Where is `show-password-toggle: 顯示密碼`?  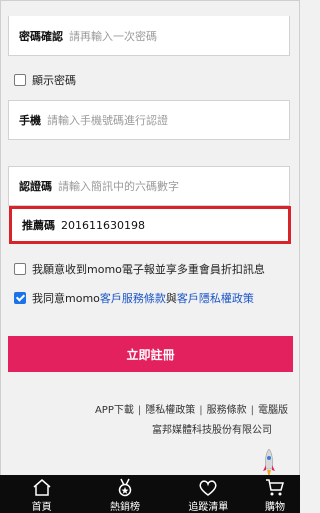 show-password-toggle: 顯示密碼 is located at coordinates (45, 80).